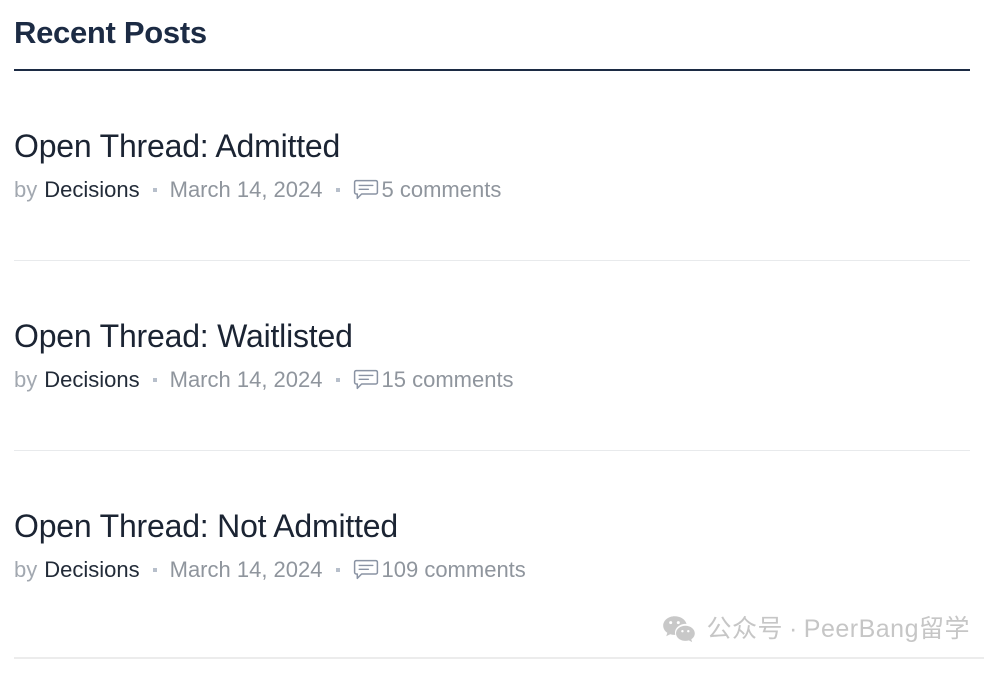  I want to click on post-comments-count: 15 comments, so click(447, 379).